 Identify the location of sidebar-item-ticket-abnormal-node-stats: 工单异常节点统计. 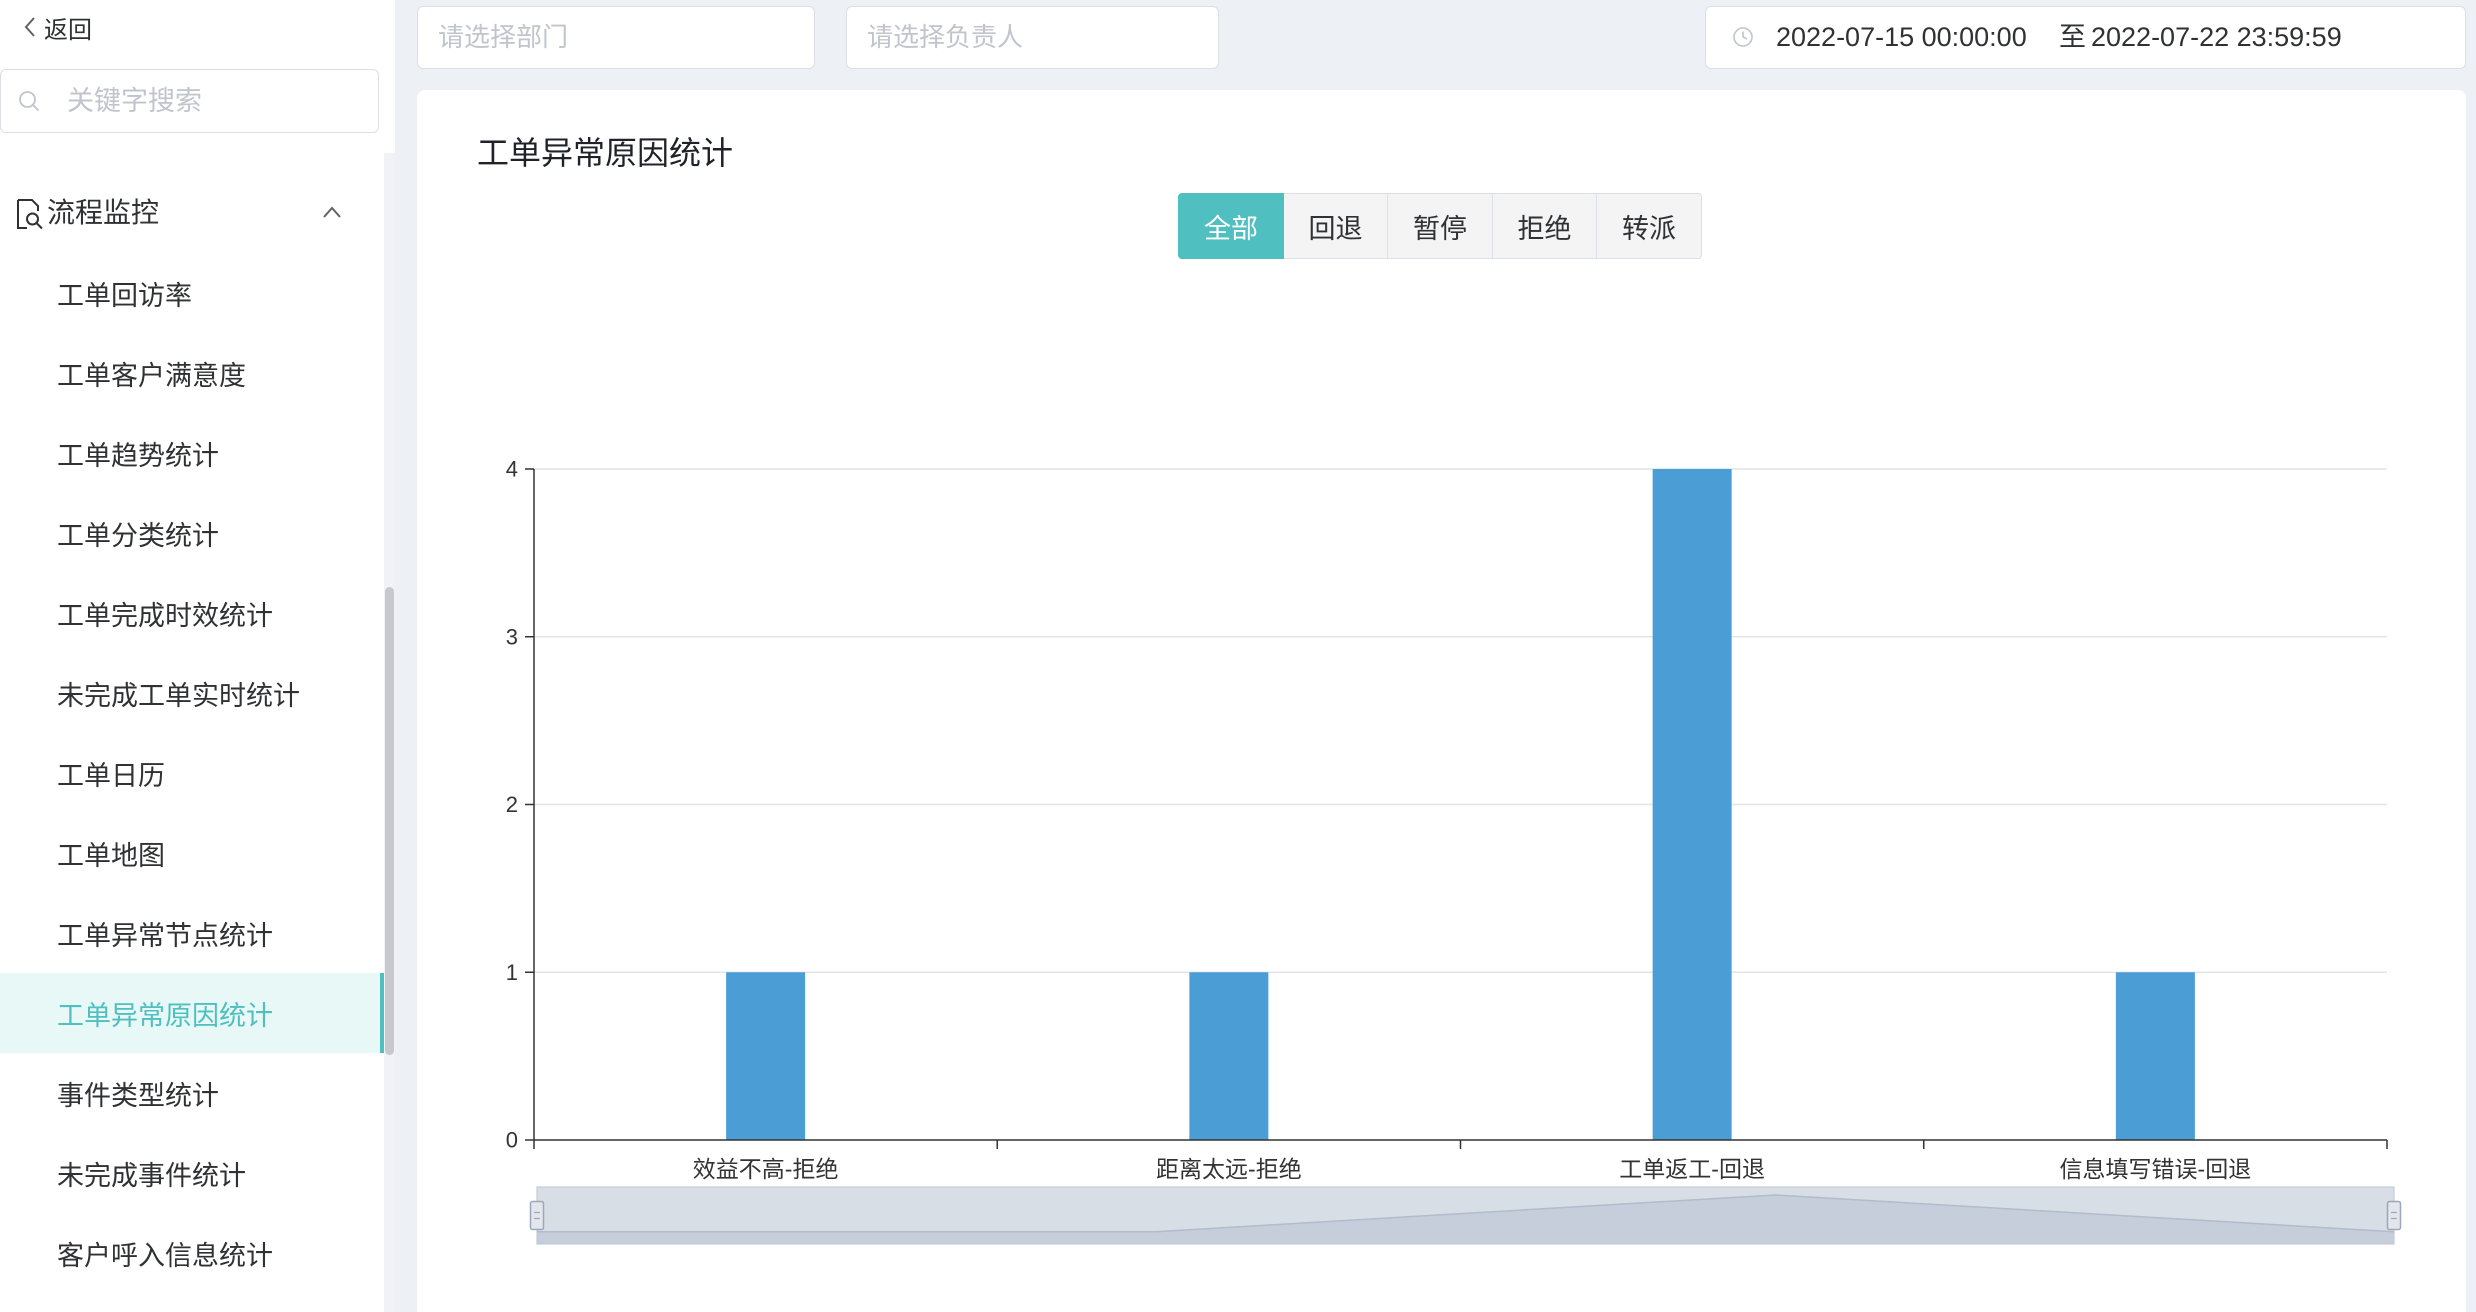
(192, 933).